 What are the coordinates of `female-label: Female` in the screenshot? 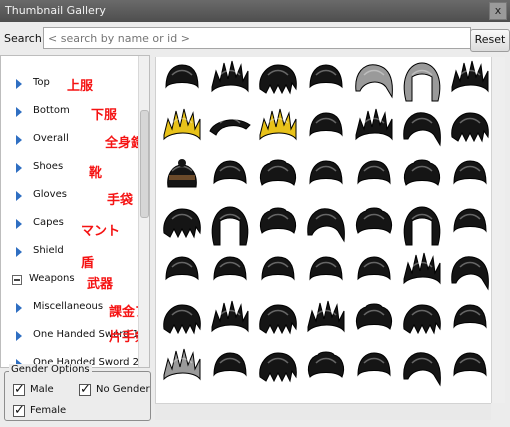 It's located at (48, 410).